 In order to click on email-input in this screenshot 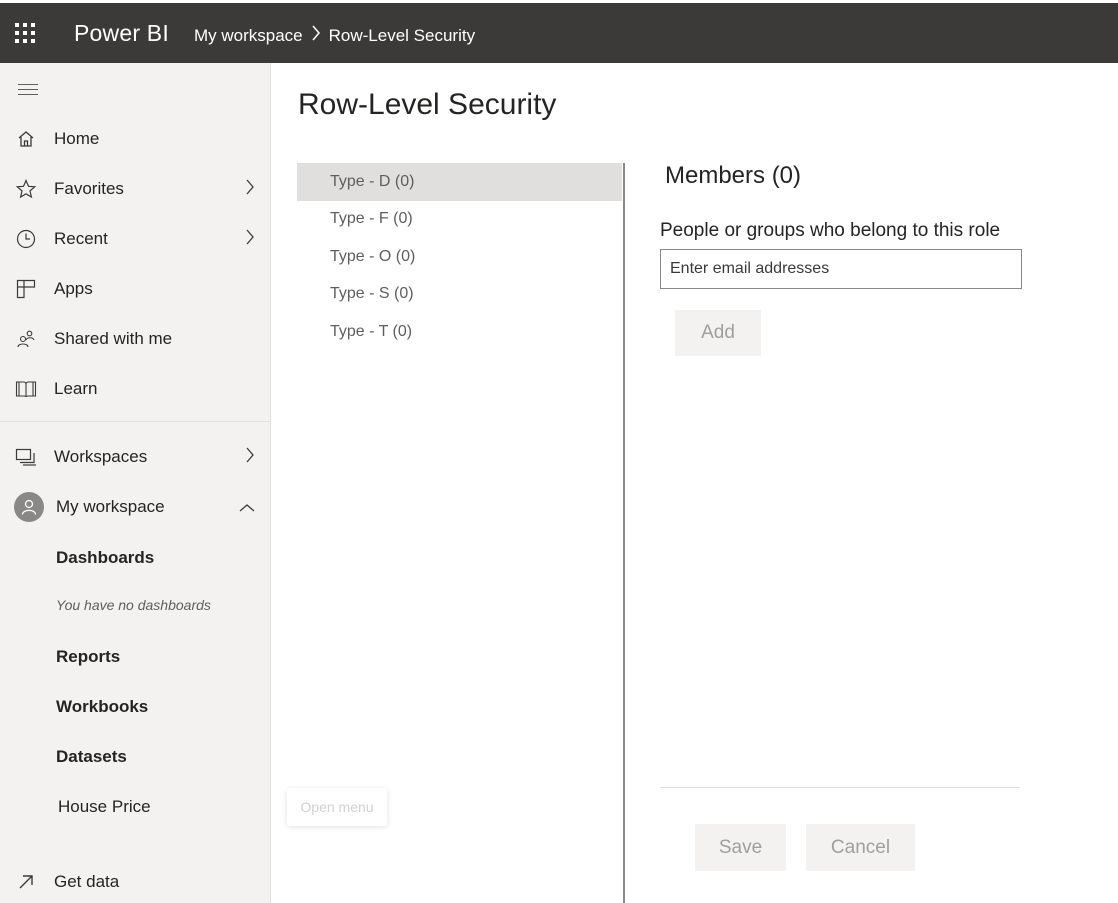, I will do `click(841, 269)`.